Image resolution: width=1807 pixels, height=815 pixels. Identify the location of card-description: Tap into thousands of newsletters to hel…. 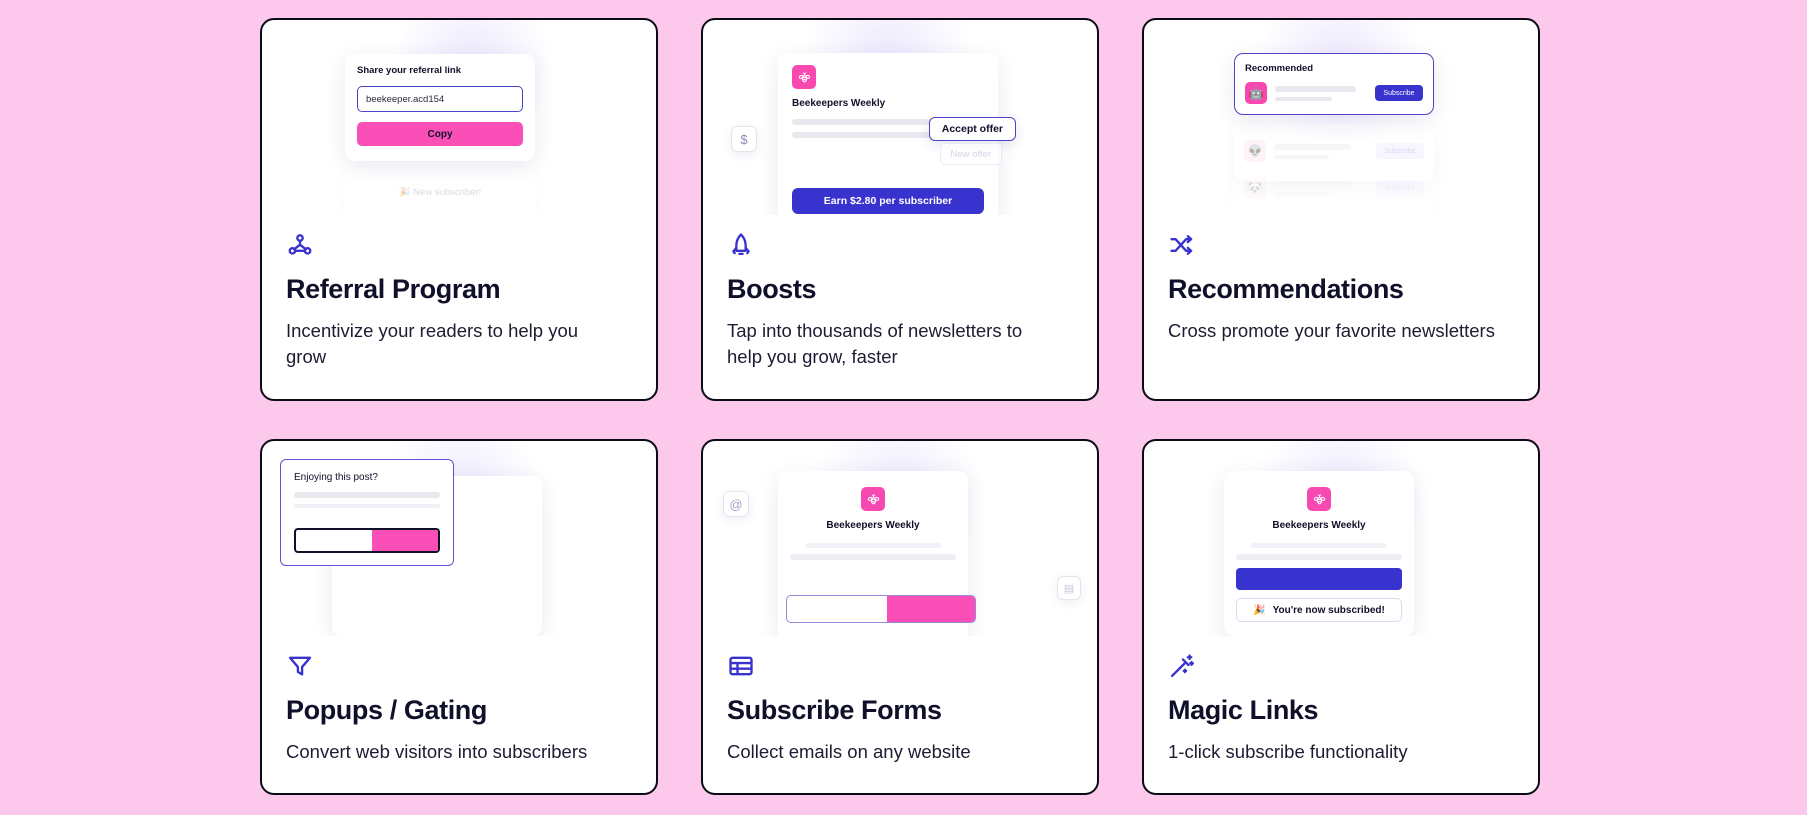
(875, 343).